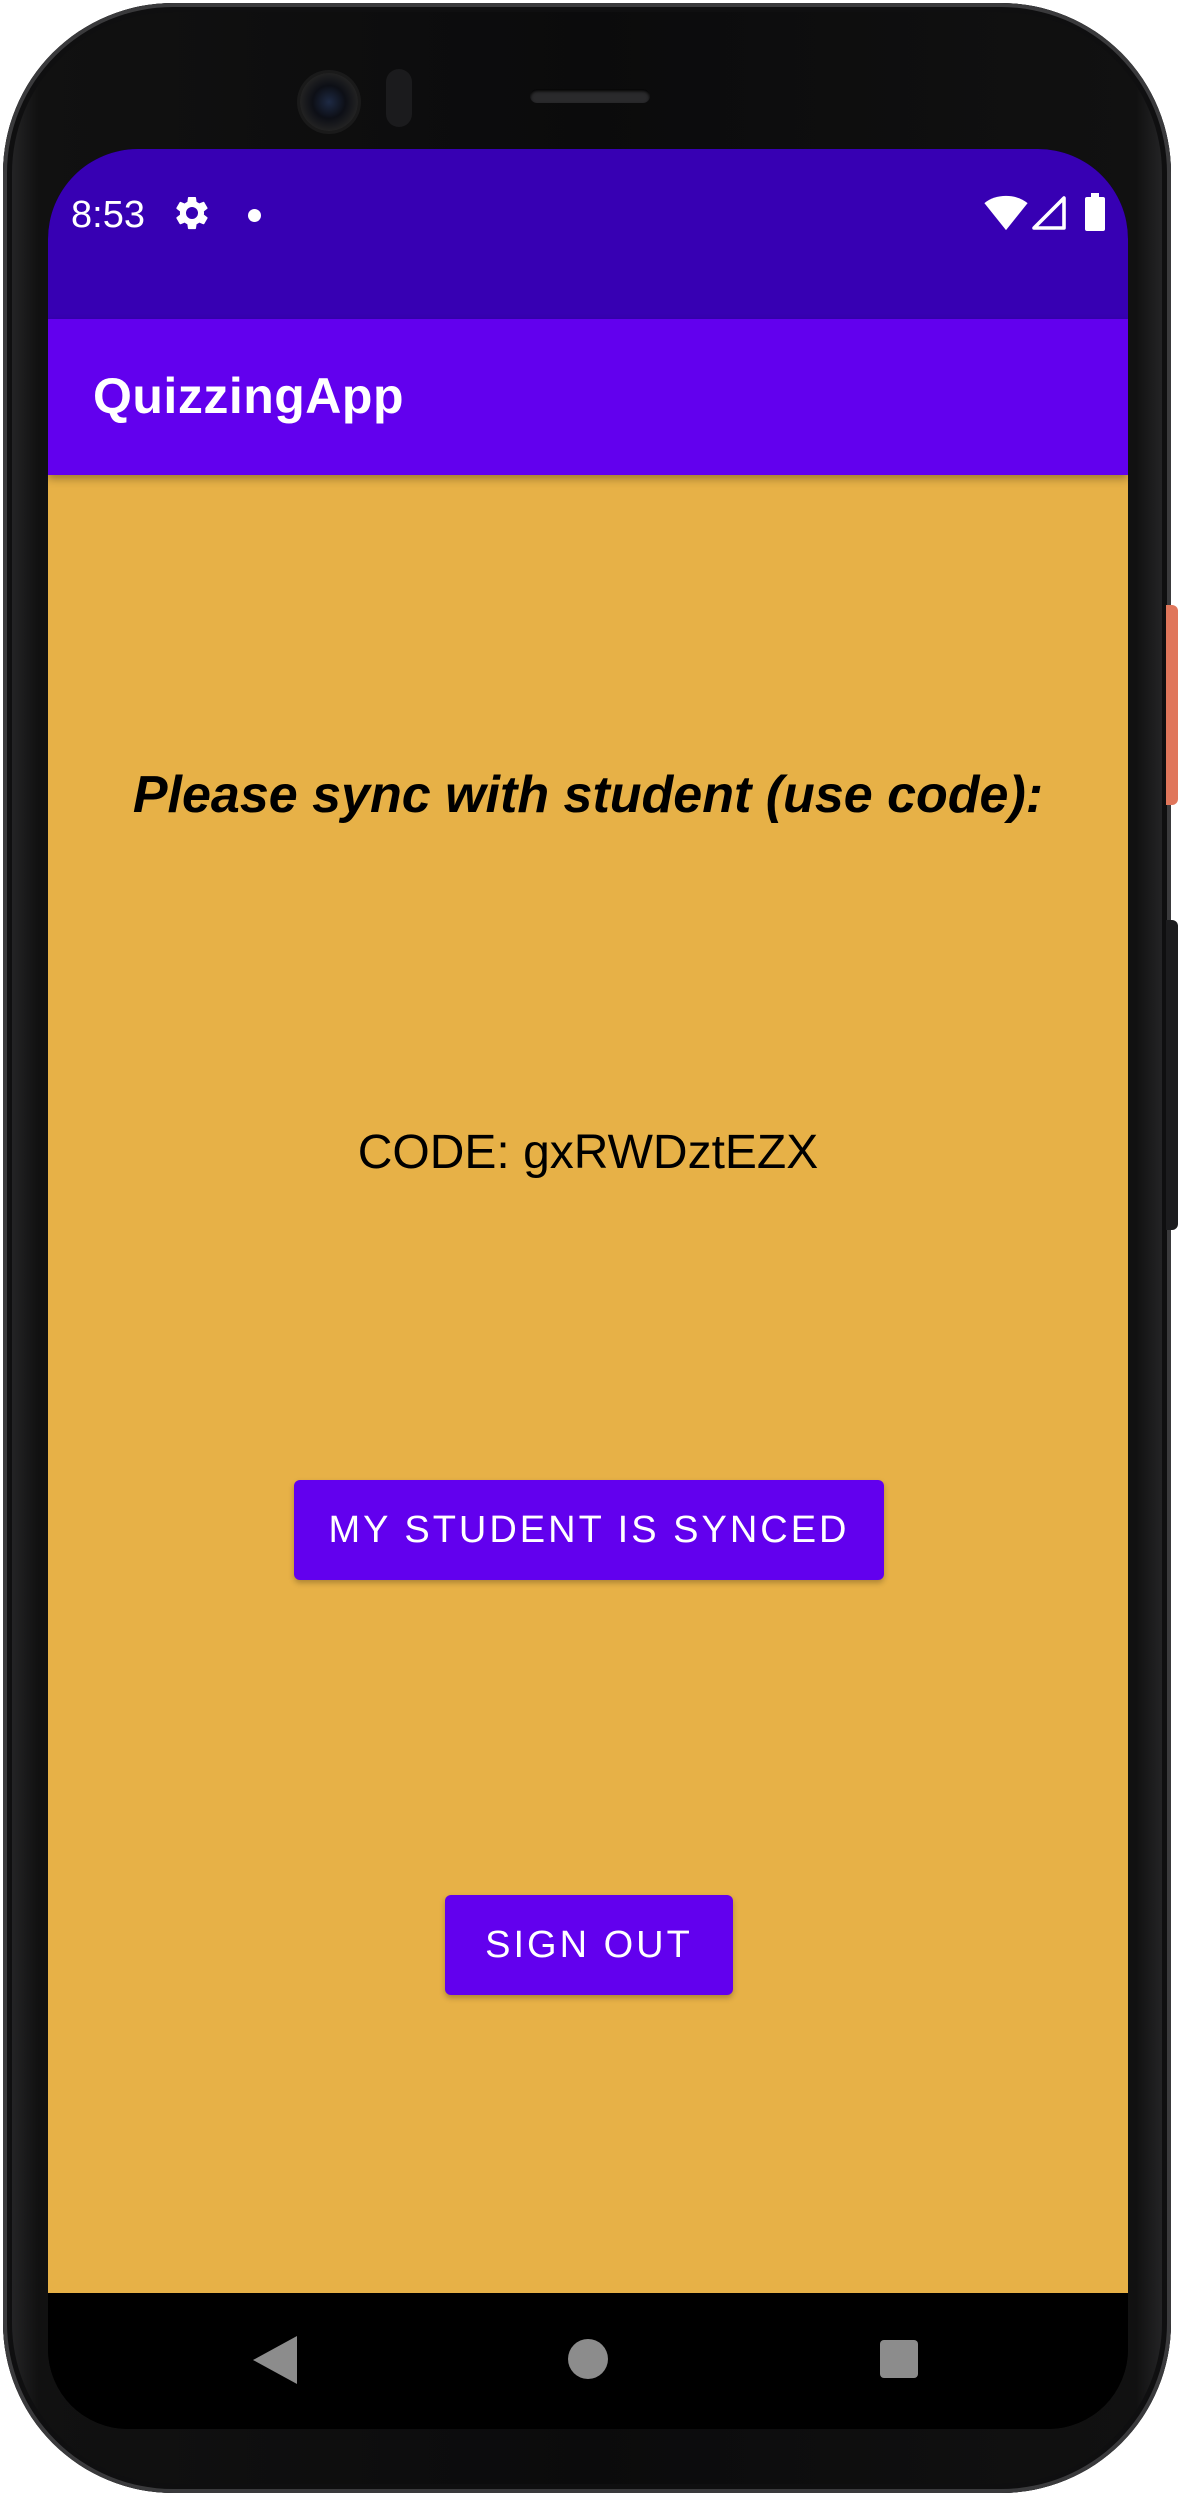  Describe the element at coordinates (399, 98) in the screenshot. I see `proximity-sensor` at that location.